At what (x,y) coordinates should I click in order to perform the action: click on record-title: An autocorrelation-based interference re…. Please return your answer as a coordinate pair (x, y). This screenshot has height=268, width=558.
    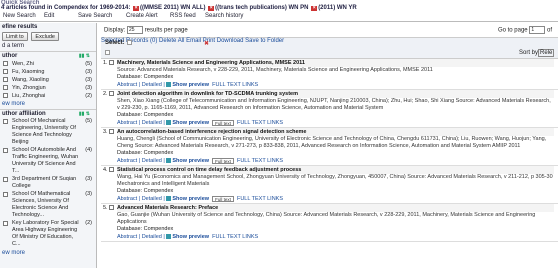
    Looking at the image, I should click on (335, 132).